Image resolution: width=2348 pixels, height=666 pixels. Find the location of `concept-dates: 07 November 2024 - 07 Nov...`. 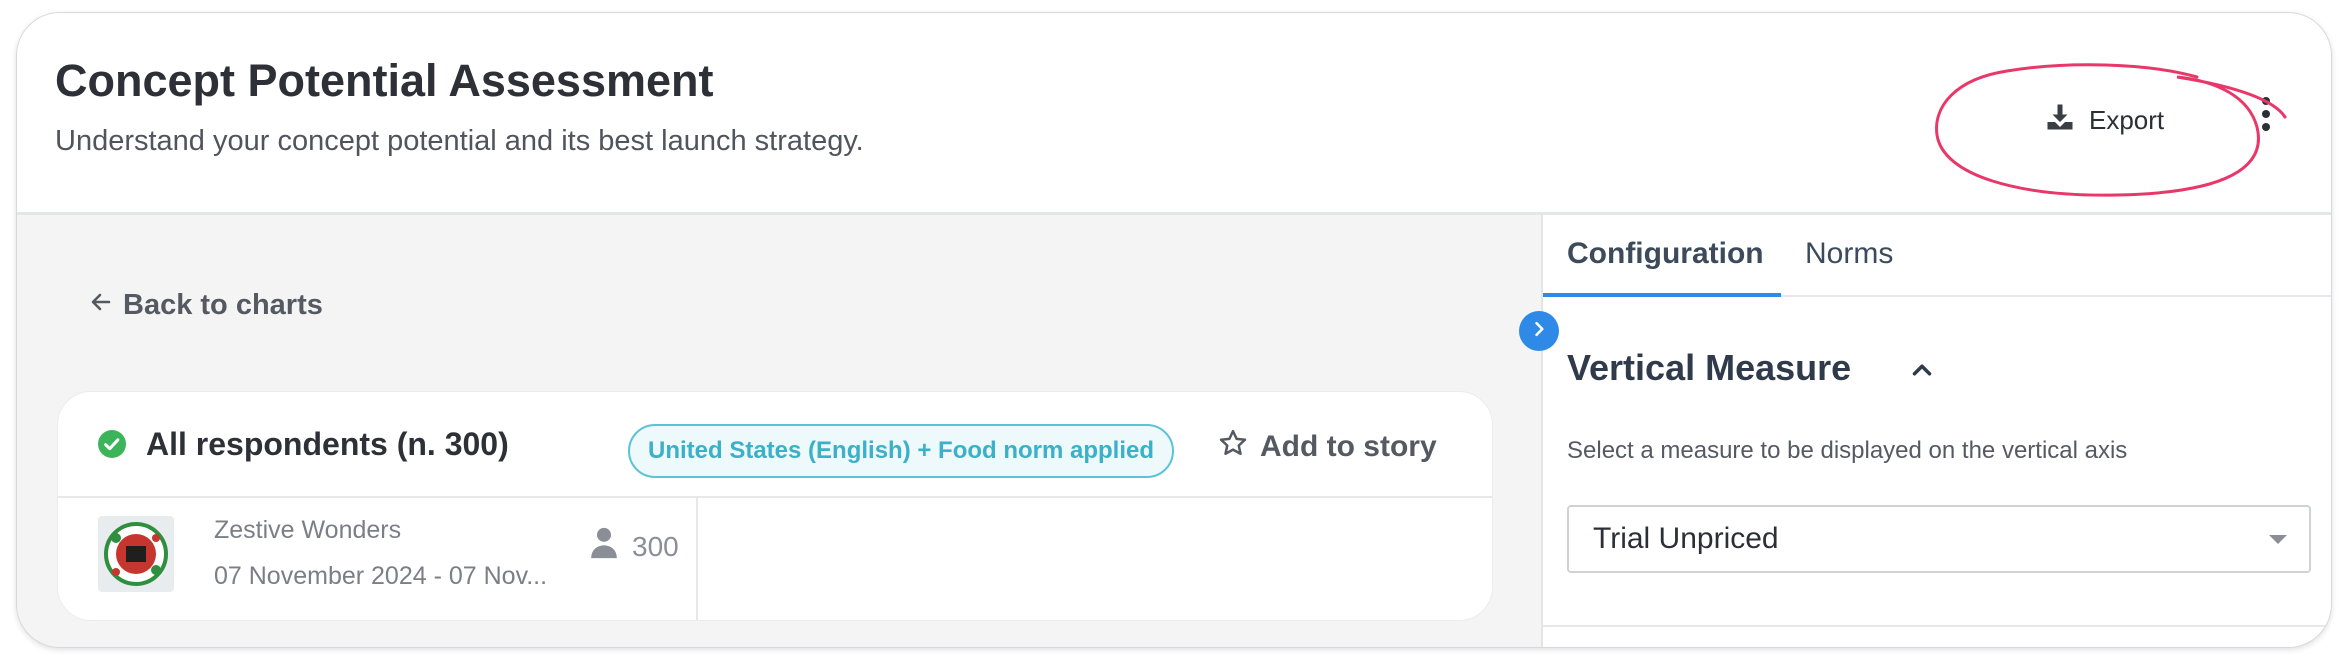

concept-dates: 07 November 2024 - 07 Nov... is located at coordinates (381, 576).